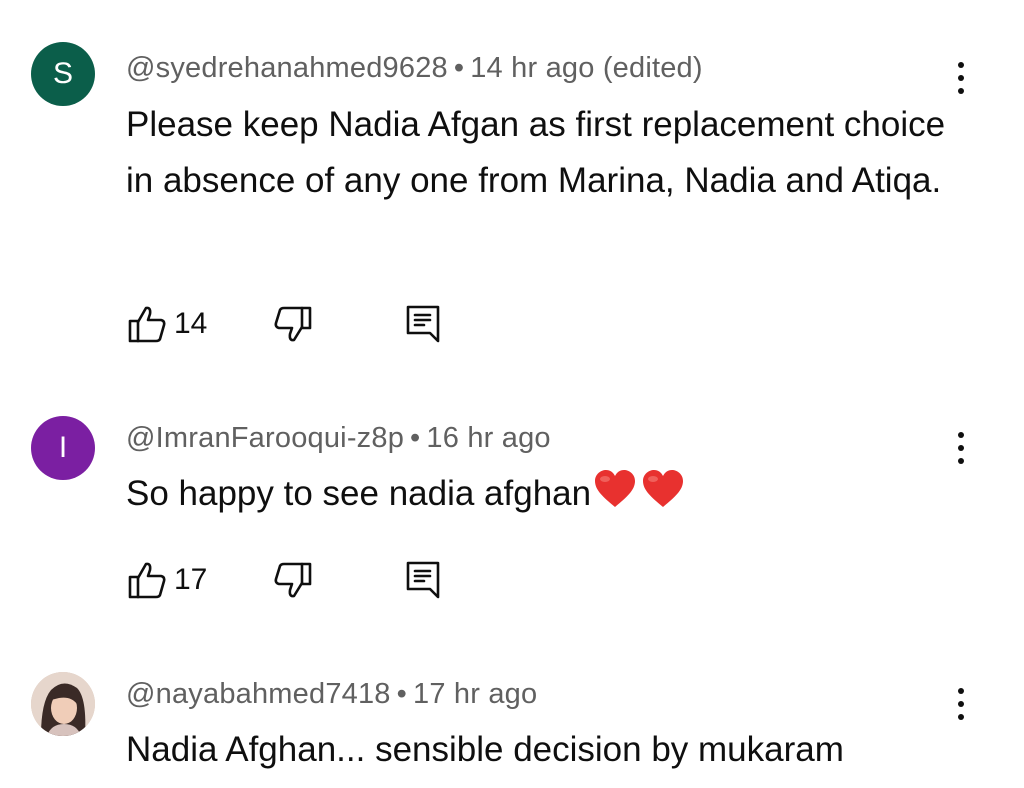  Describe the element at coordinates (475, 694) in the screenshot. I see `comment-time: 17 hr ago` at that location.